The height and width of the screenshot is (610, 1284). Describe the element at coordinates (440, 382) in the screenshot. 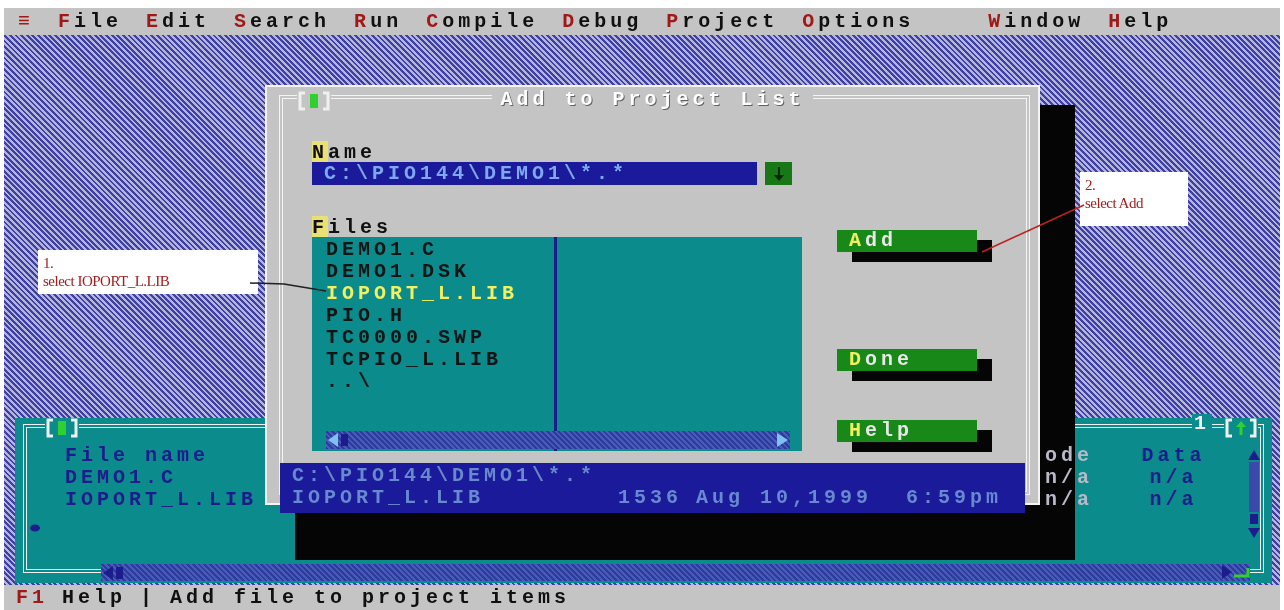

I see `list-item: ..\` at that location.